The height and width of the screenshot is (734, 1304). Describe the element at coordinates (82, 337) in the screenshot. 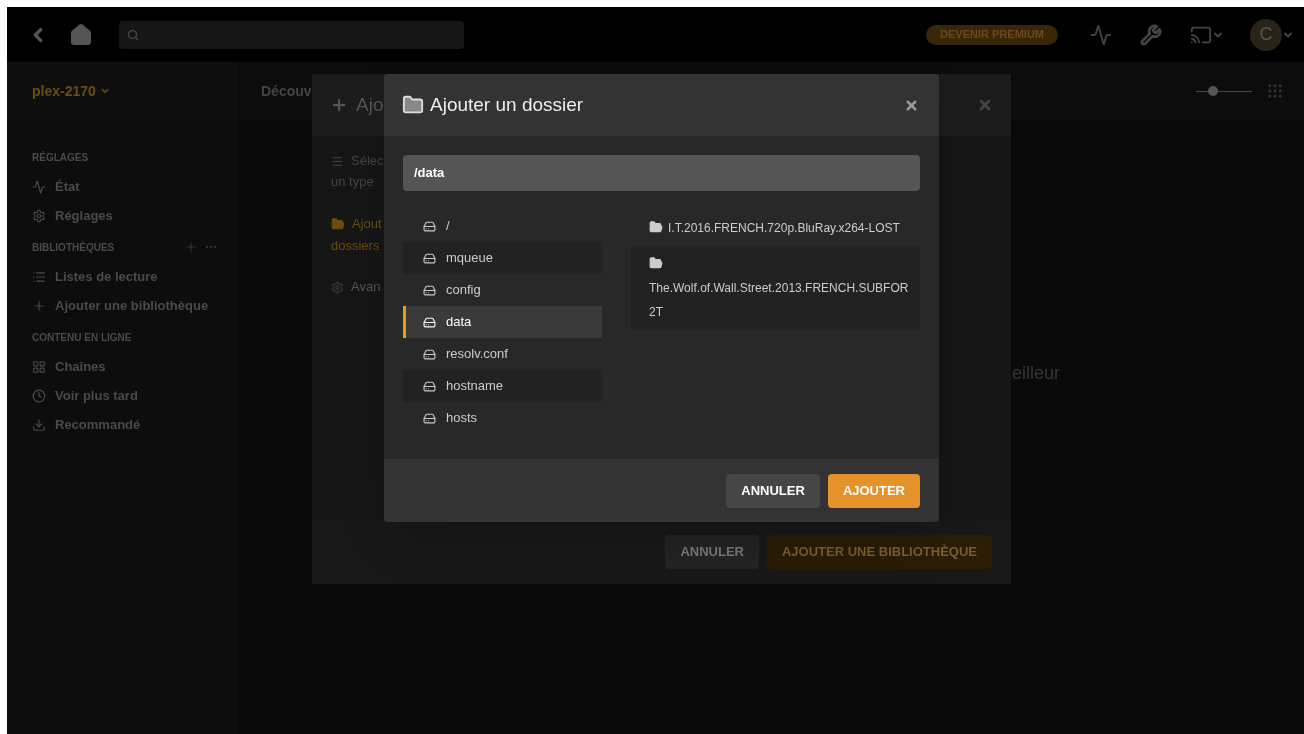

I see `section-header: CONTENU EN LIGNE` at that location.